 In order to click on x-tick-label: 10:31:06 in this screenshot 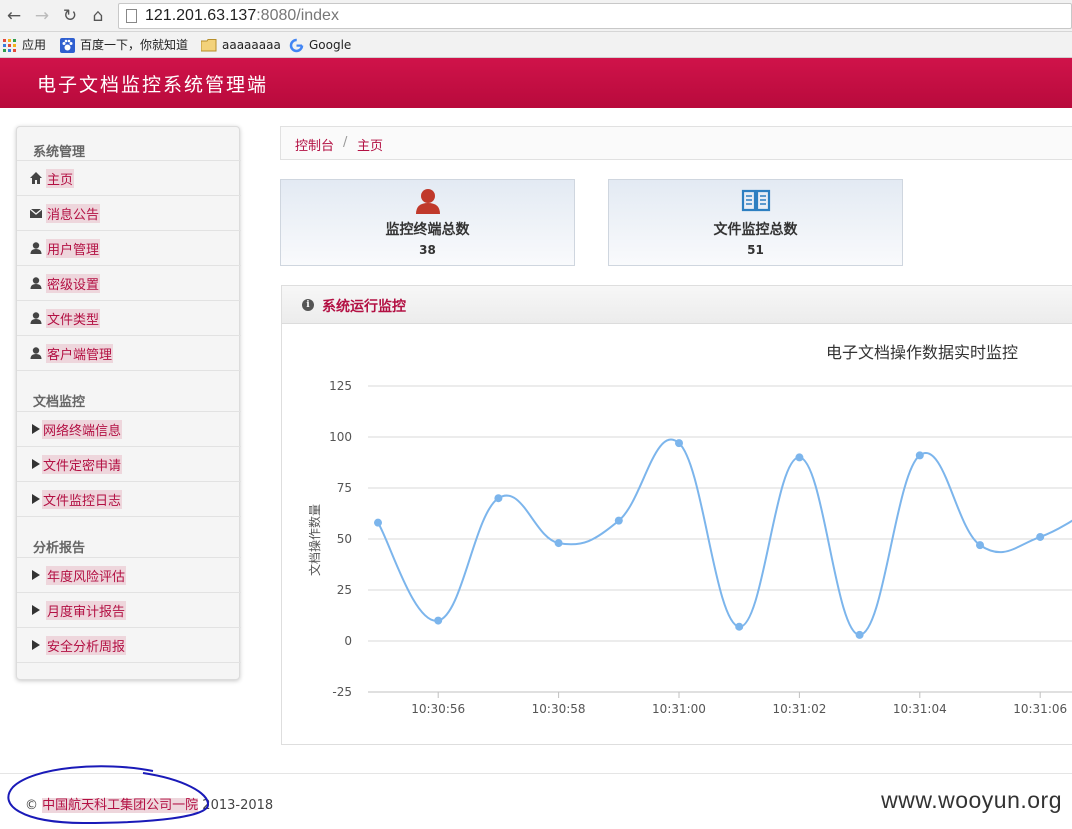, I will do `click(1040, 709)`.